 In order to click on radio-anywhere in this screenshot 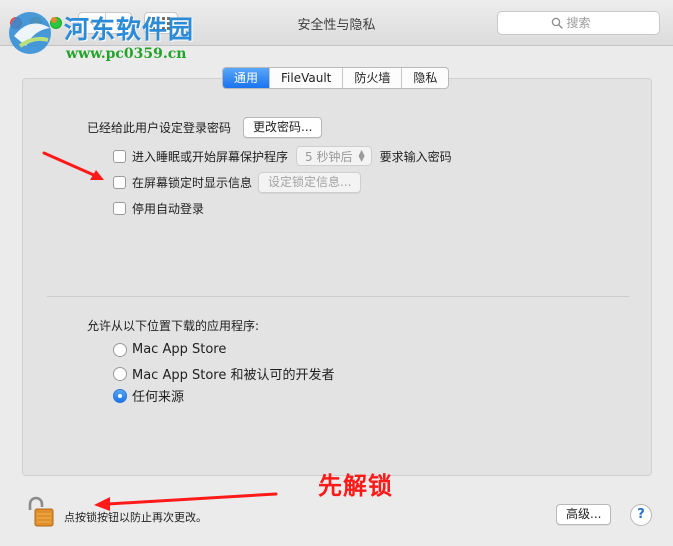, I will do `click(120, 395)`.